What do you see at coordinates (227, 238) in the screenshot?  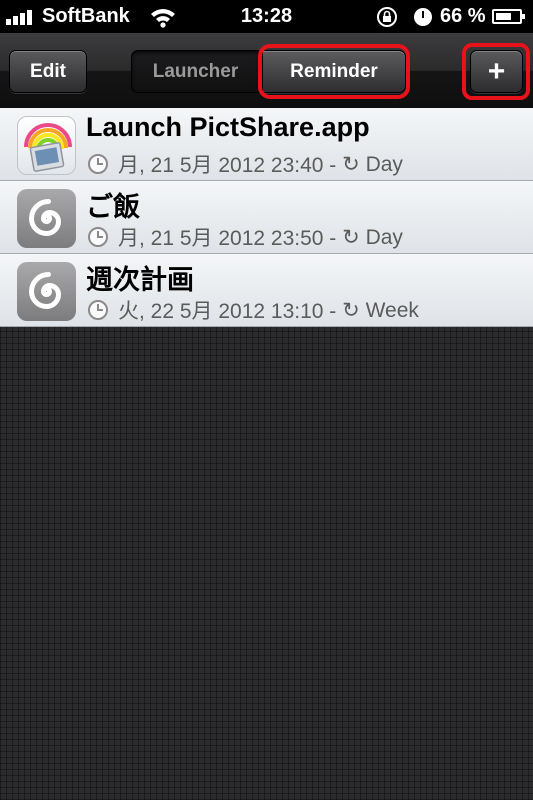 I see `reminder-datetime: 月, 21 5月 2012 23:50 -` at bounding box center [227, 238].